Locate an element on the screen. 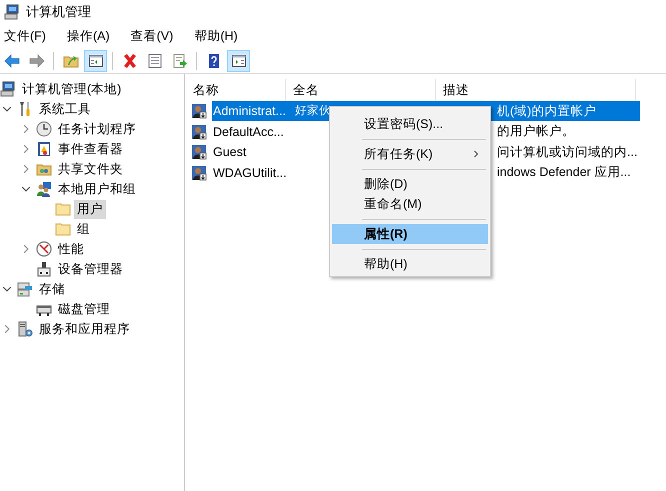  menu-item: 文件(F) is located at coordinates (28, 36).